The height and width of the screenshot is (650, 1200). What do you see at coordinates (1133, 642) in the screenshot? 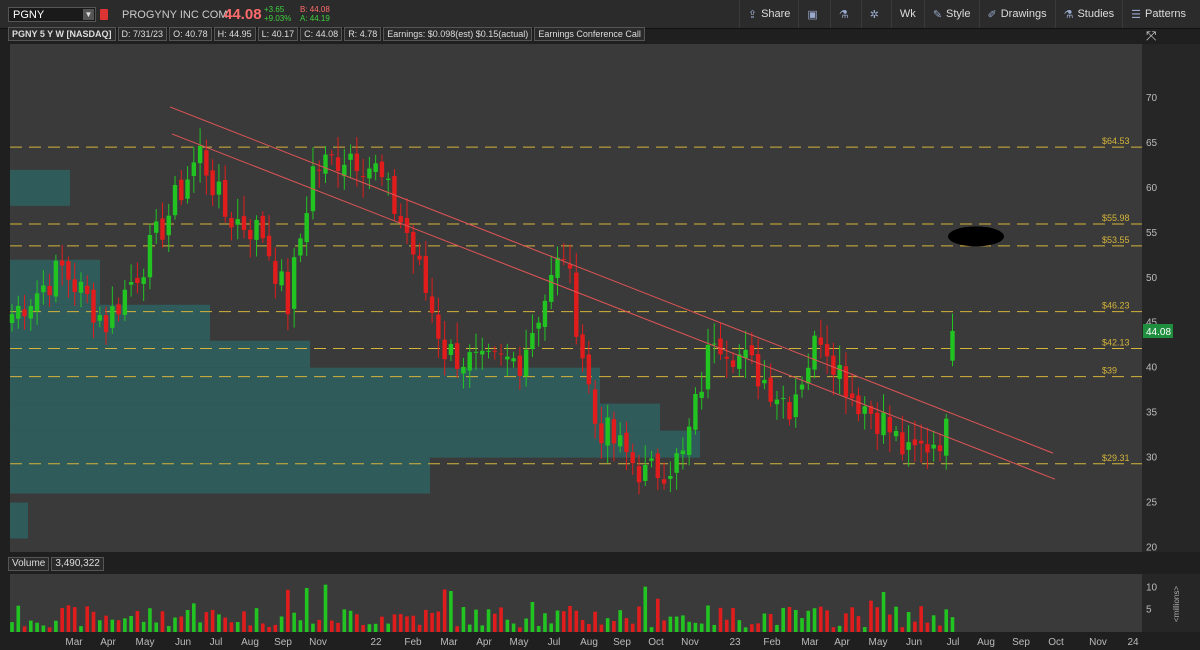
I see `time-axis-tick: 24` at bounding box center [1133, 642].